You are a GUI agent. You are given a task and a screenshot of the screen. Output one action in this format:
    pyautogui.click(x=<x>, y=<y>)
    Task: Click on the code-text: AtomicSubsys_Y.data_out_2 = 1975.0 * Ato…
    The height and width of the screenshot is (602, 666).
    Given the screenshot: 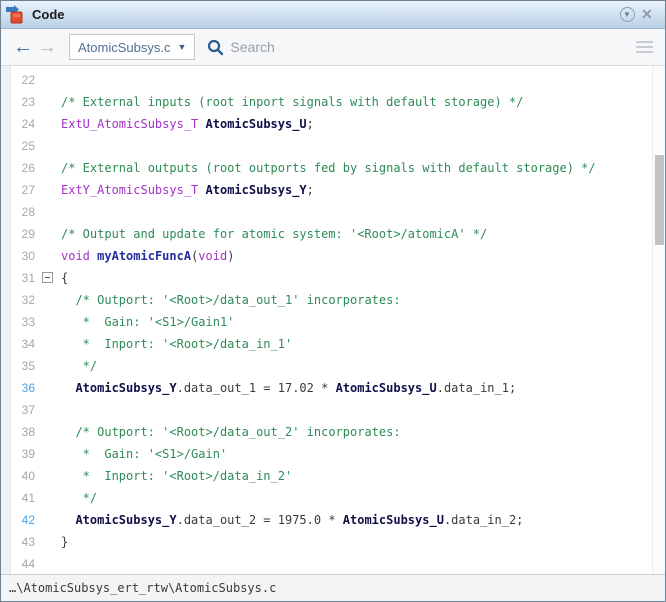 What is the action you would take?
    pyautogui.click(x=299, y=520)
    